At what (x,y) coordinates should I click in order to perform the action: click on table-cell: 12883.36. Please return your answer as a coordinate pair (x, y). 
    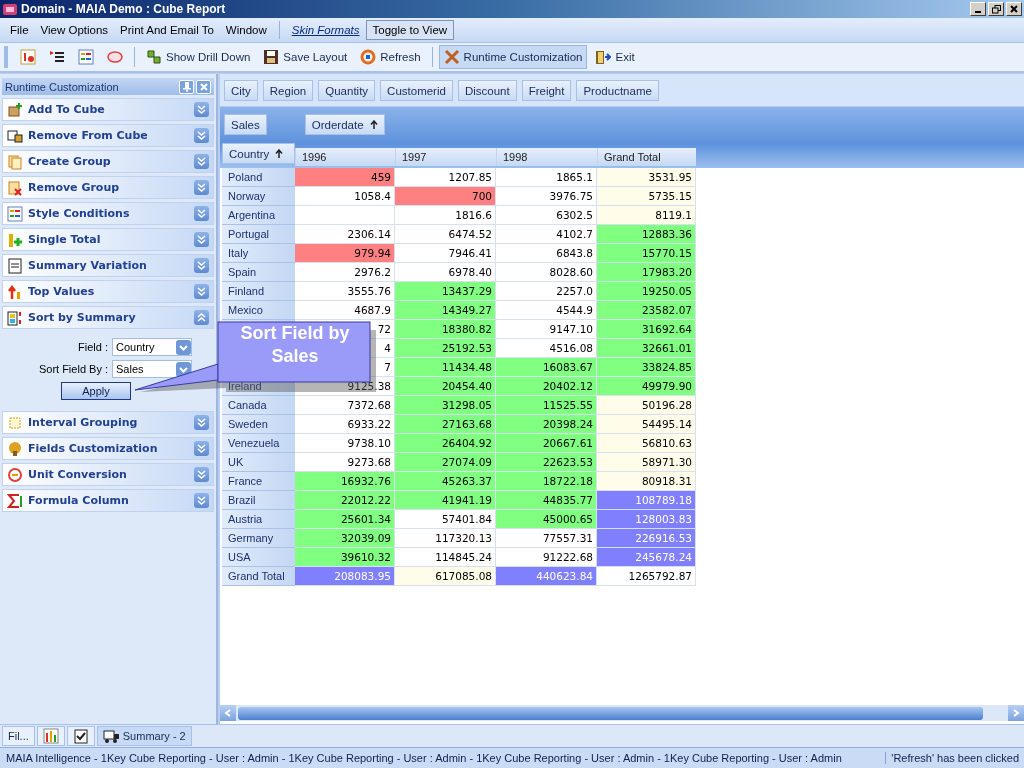
    Looking at the image, I should click on (646, 234).